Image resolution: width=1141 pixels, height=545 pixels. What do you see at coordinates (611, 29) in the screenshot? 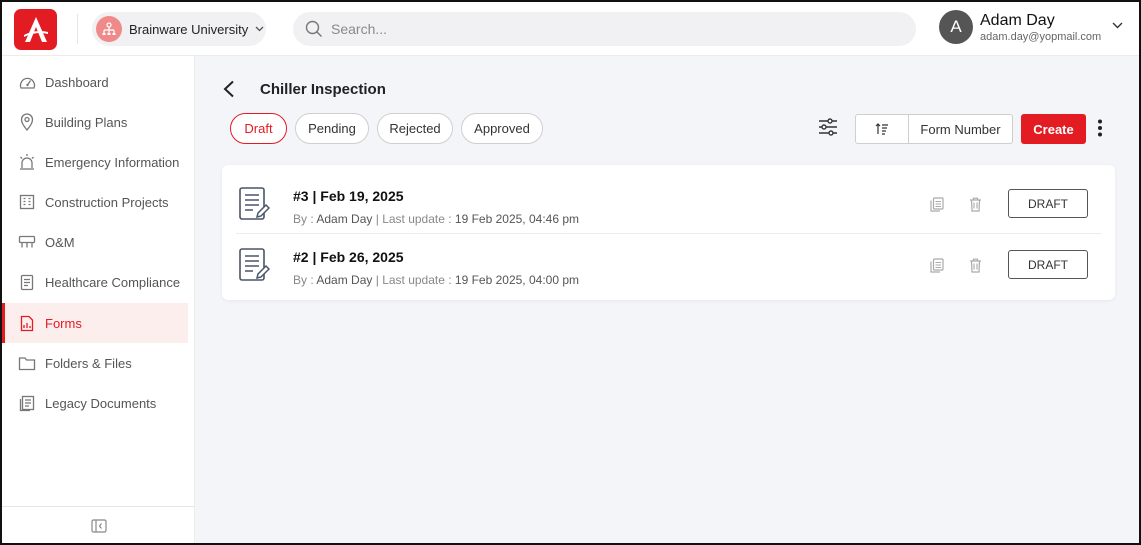
I see `search-input` at bounding box center [611, 29].